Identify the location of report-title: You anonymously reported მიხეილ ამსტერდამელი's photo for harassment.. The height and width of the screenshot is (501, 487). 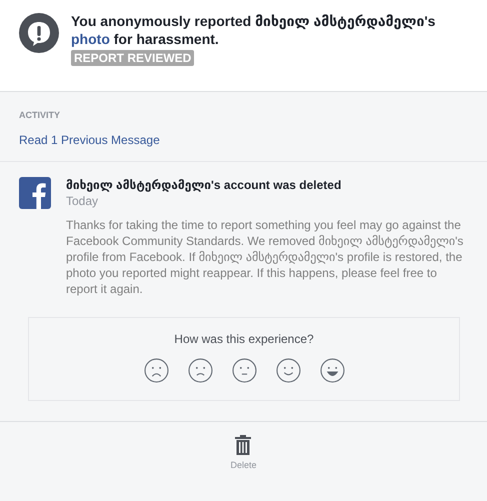
(253, 30).